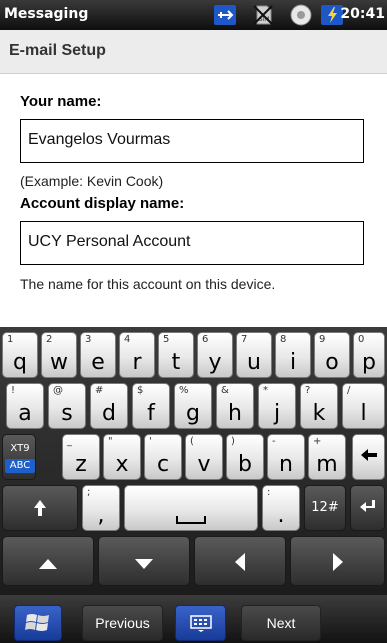 Image resolution: width=387 pixels, height=643 pixels. What do you see at coordinates (59, 355) in the screenshot?
I see `key-w: 2w` at bounding box center [59, 355].